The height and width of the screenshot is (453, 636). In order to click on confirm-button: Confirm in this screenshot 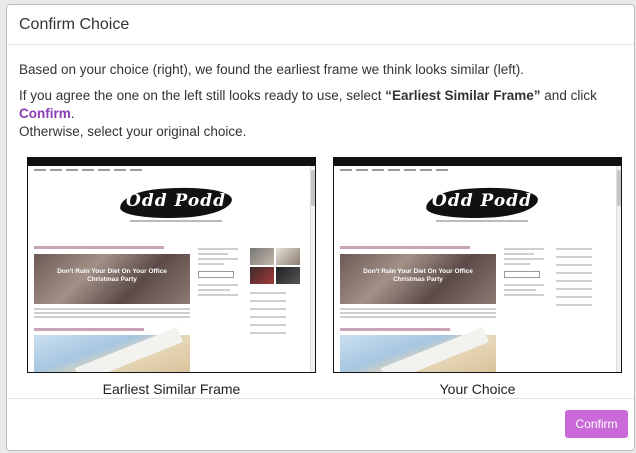, I will do `click(596, 424)`.